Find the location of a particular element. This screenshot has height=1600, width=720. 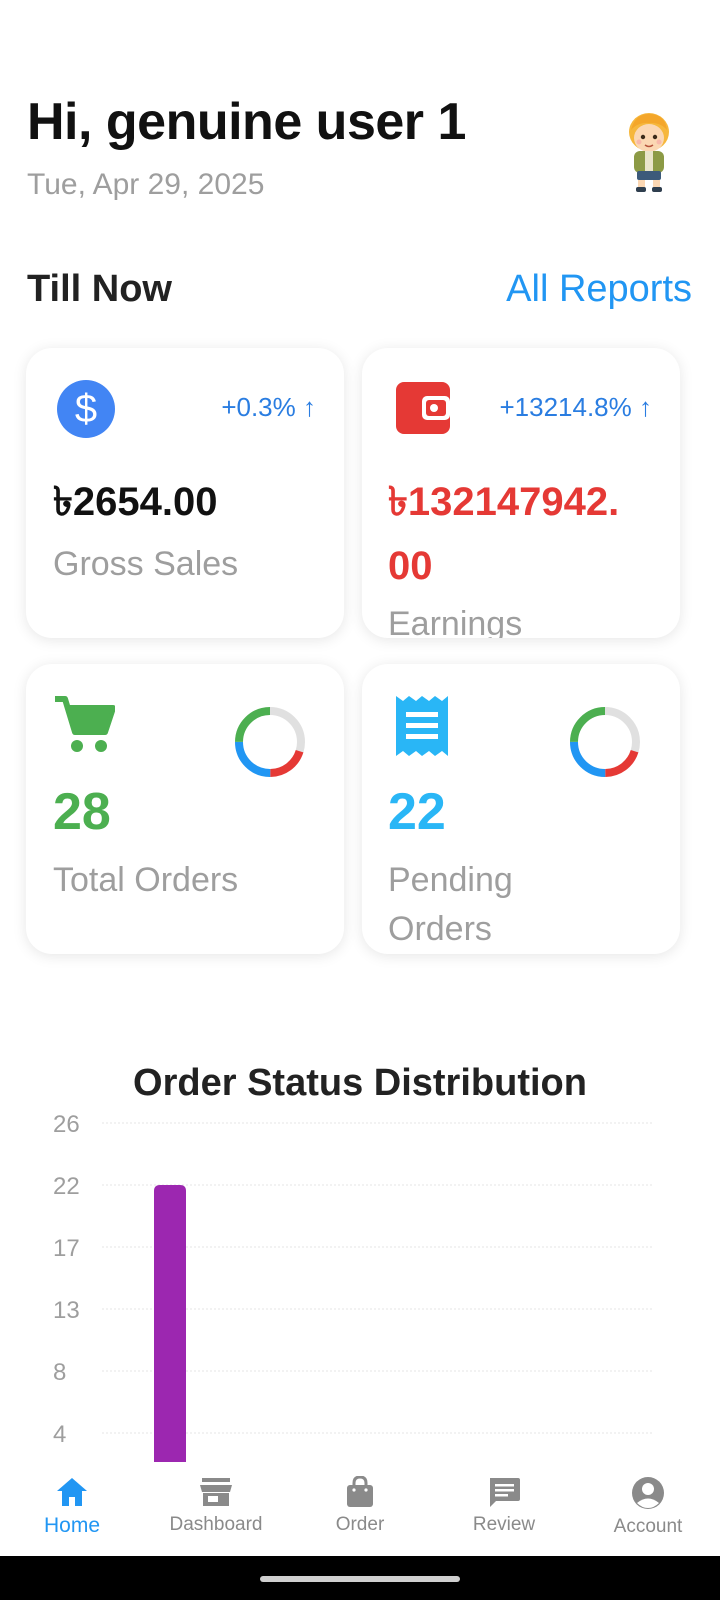

system-navigation-bar is located at coordinates (360, 1578).